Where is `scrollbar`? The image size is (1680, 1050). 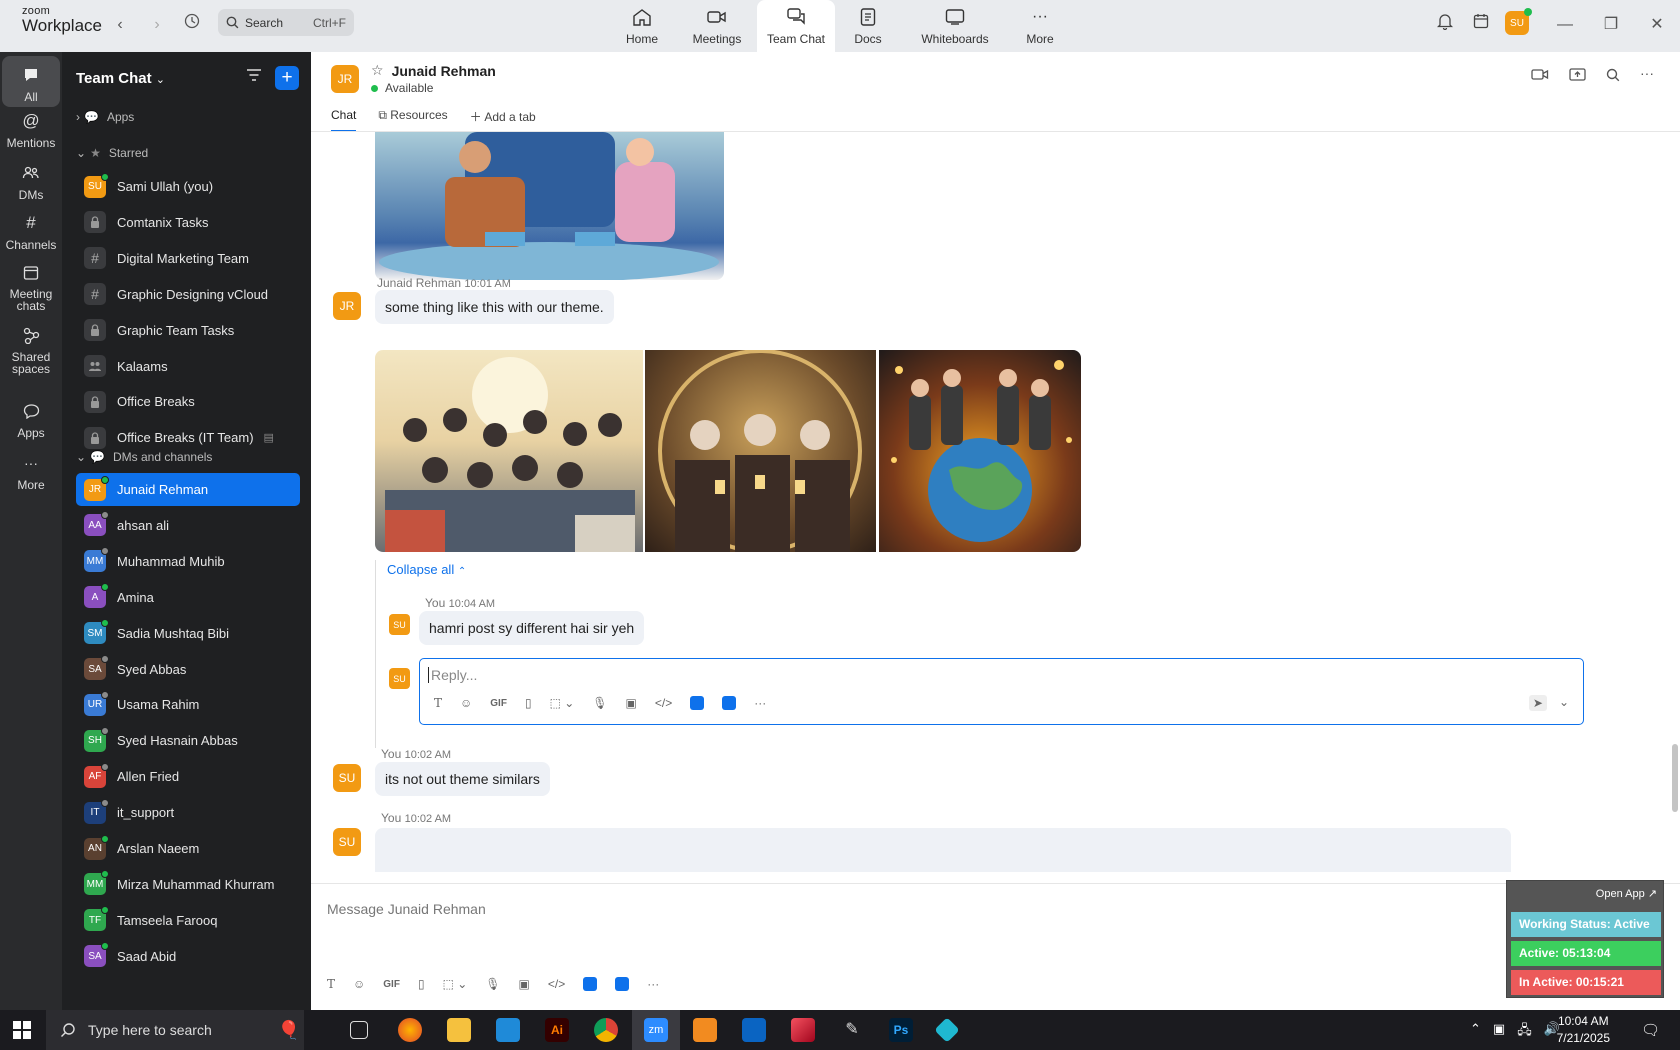
scrollbar is located at coordinates (1675, 502).